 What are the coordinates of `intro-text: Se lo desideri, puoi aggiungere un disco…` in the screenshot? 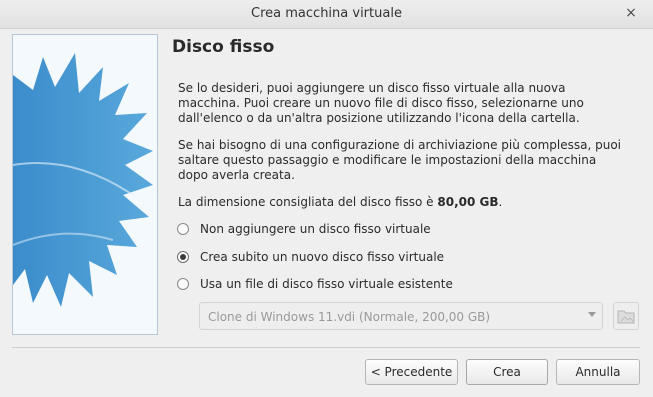 It's located at (381, 103).